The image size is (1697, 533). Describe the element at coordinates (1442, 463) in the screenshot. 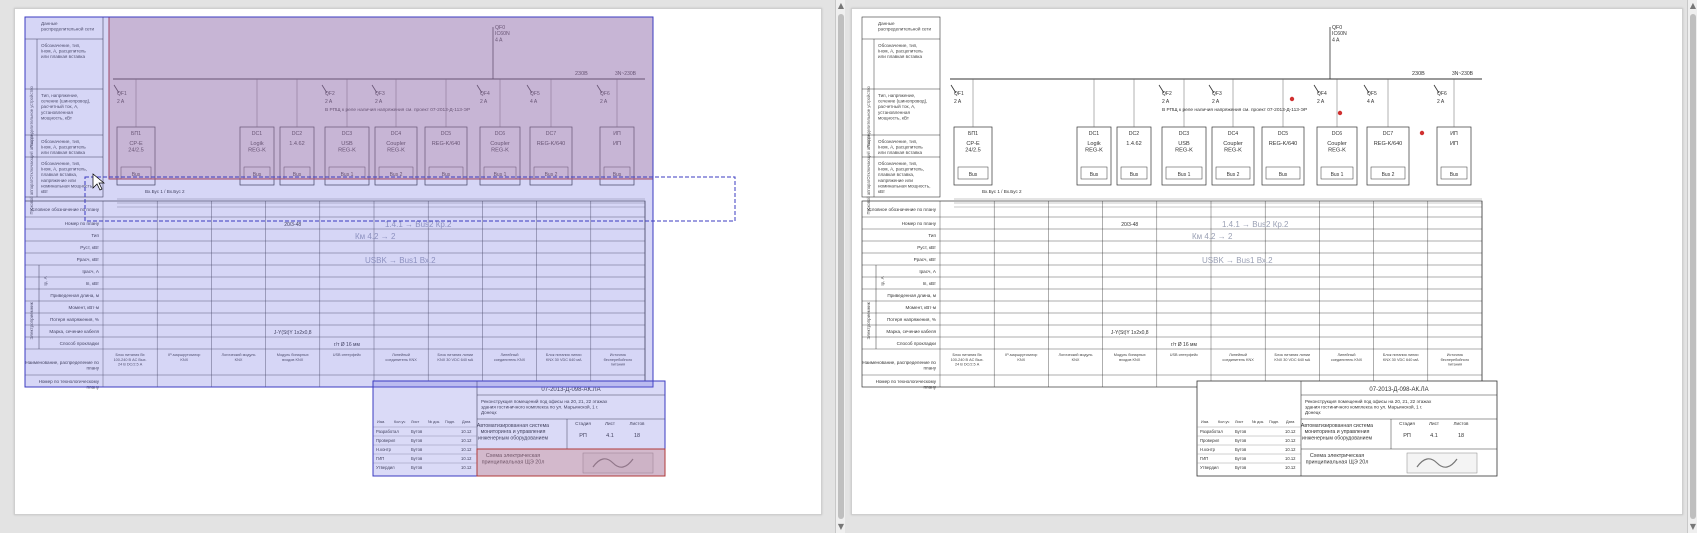

I see `company-logo` at that location.